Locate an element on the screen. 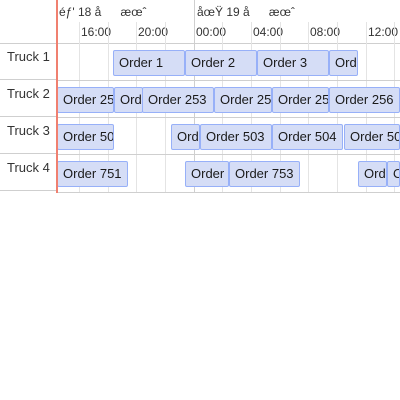  row-label-truck-3: Truck 3 is located at coordinates (28, 136).